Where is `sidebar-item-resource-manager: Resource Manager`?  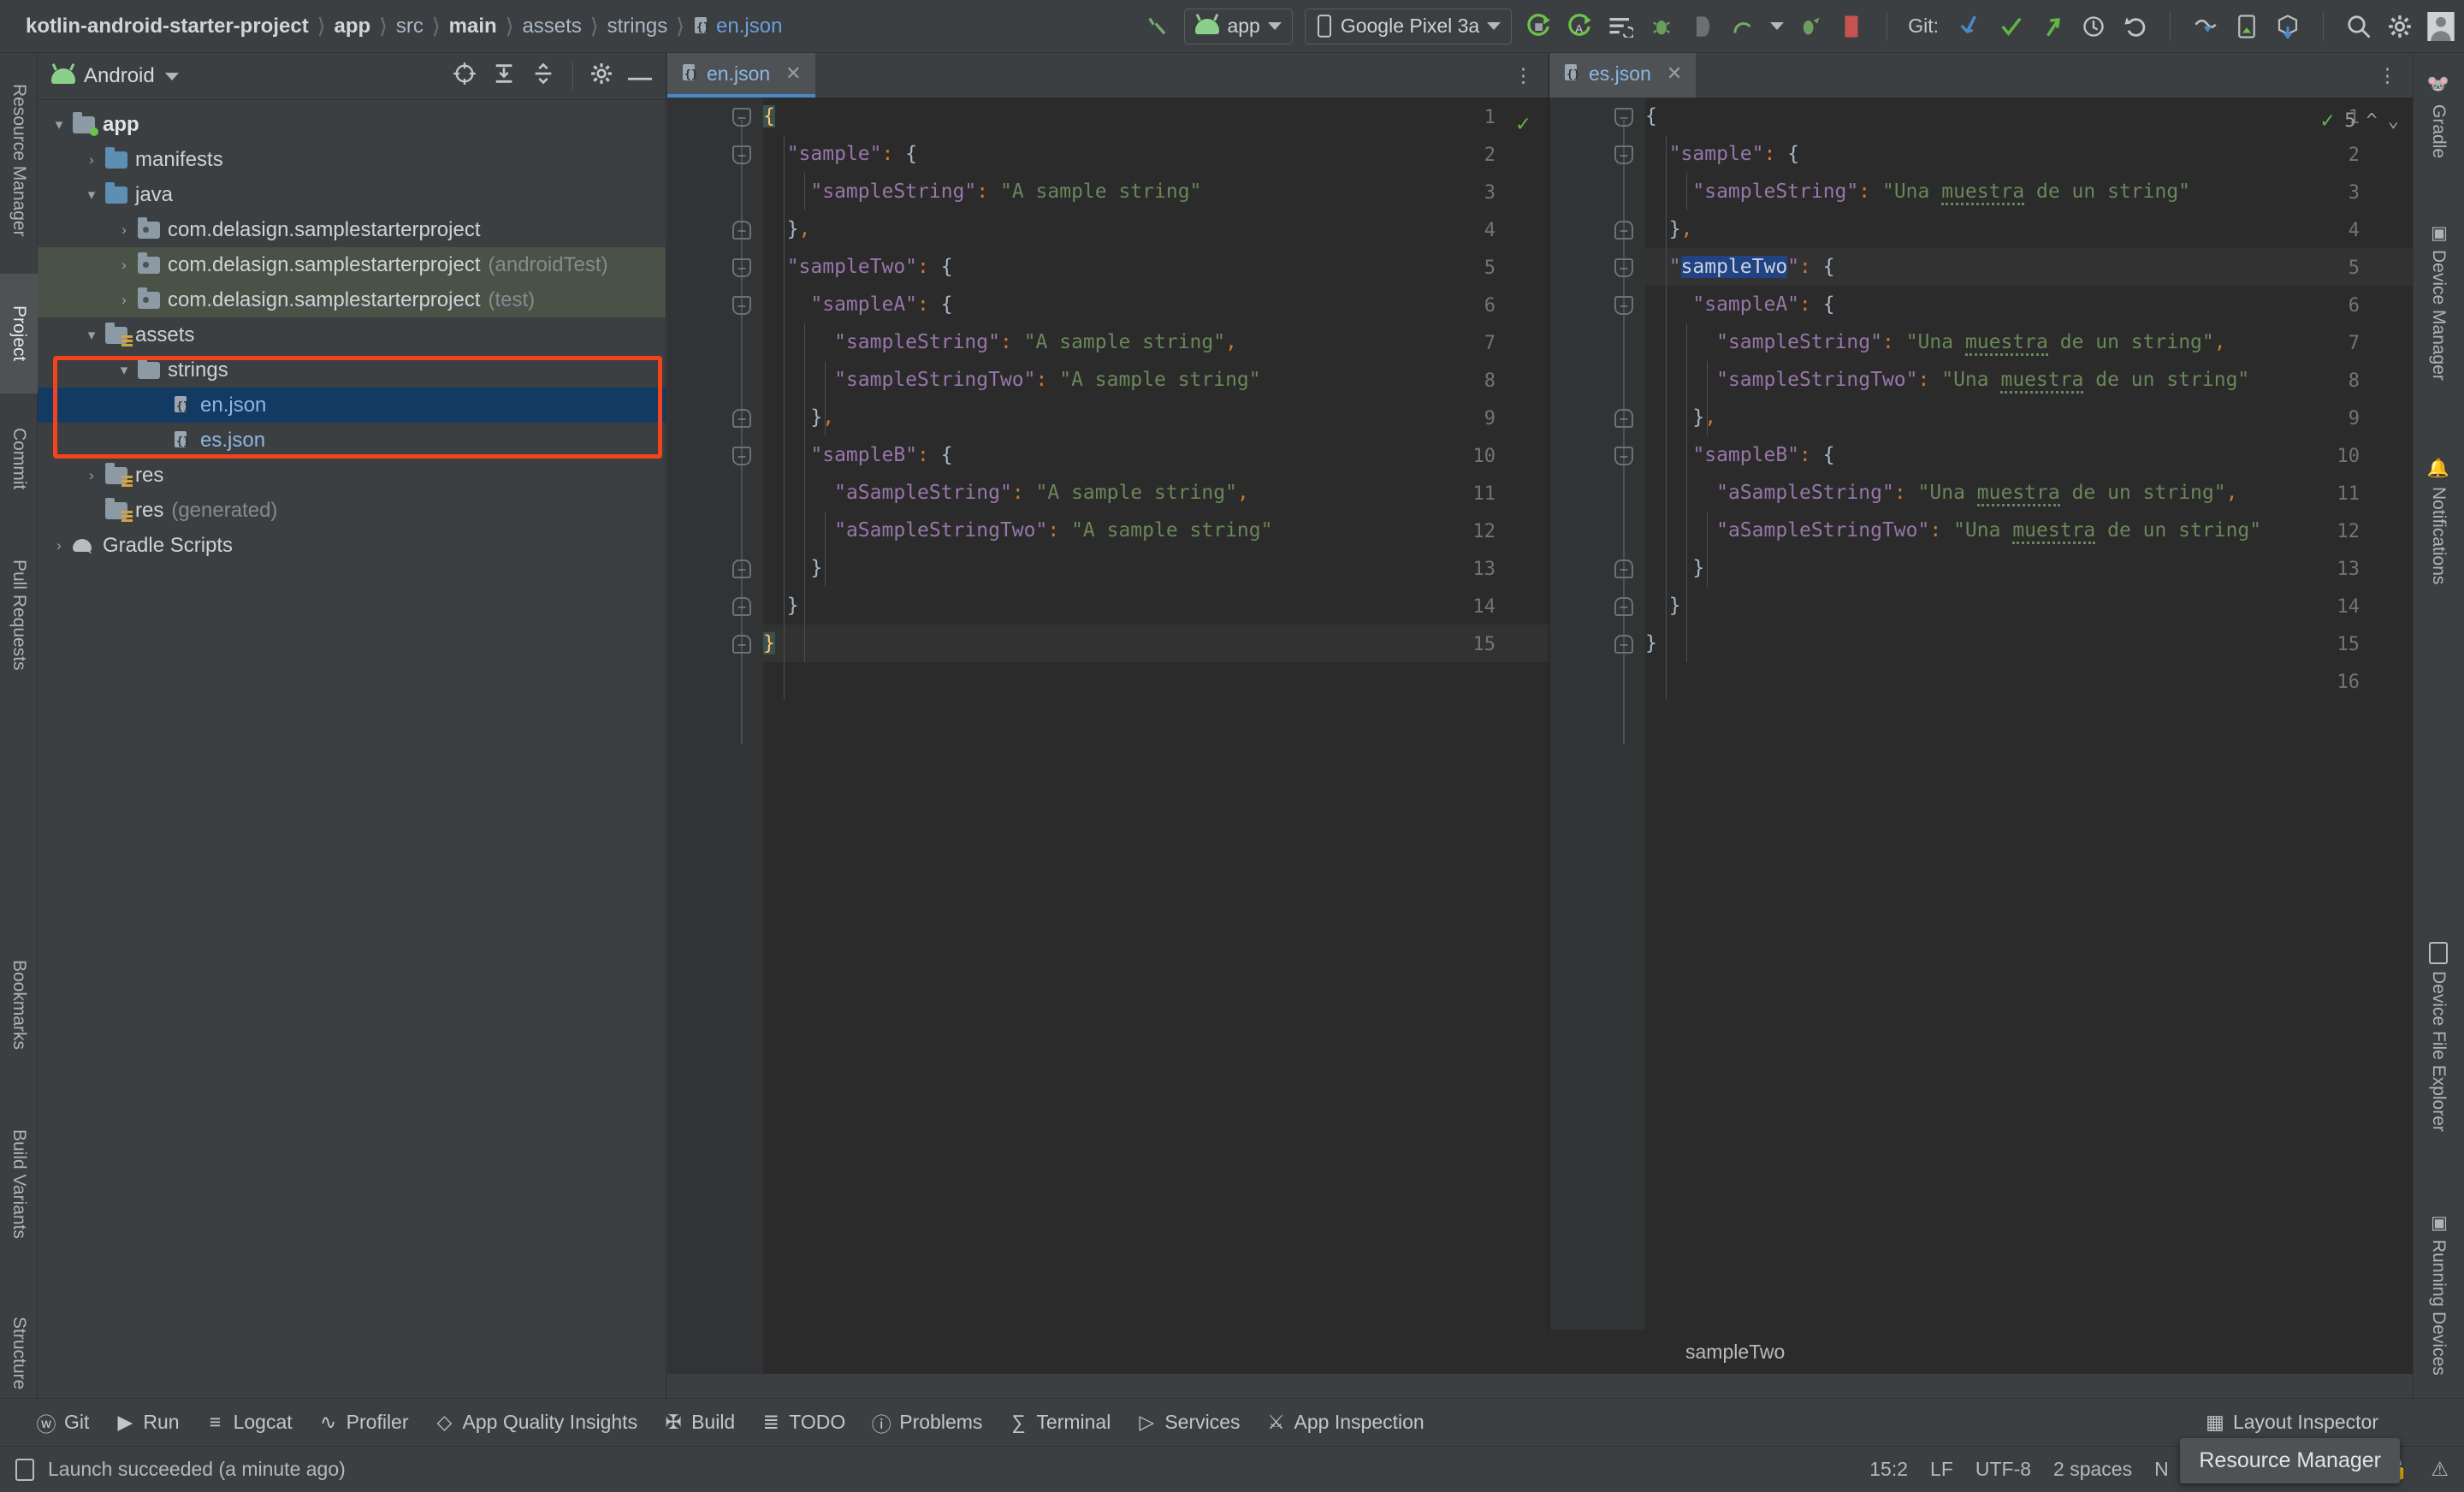
sidebar-item-resource-manager: Resource Manager is located at coordinates (19, 160).